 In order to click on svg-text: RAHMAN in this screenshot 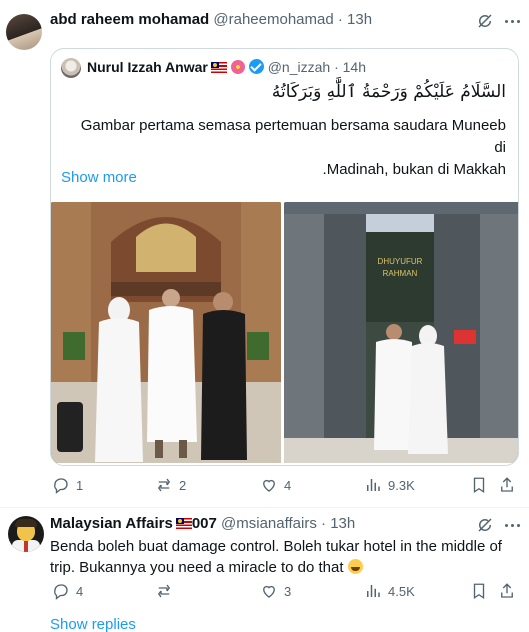, I will do `click(400, 273)`.